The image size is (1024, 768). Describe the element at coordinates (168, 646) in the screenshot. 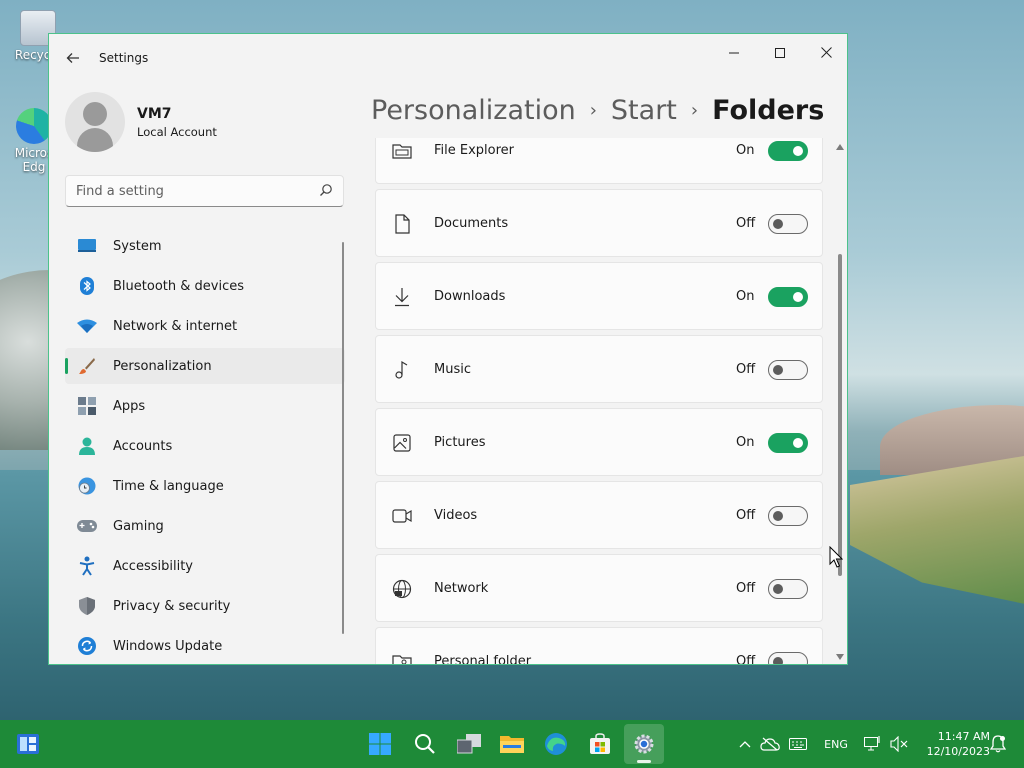

I see `sidebar-item-label: Windows Update` at that location.